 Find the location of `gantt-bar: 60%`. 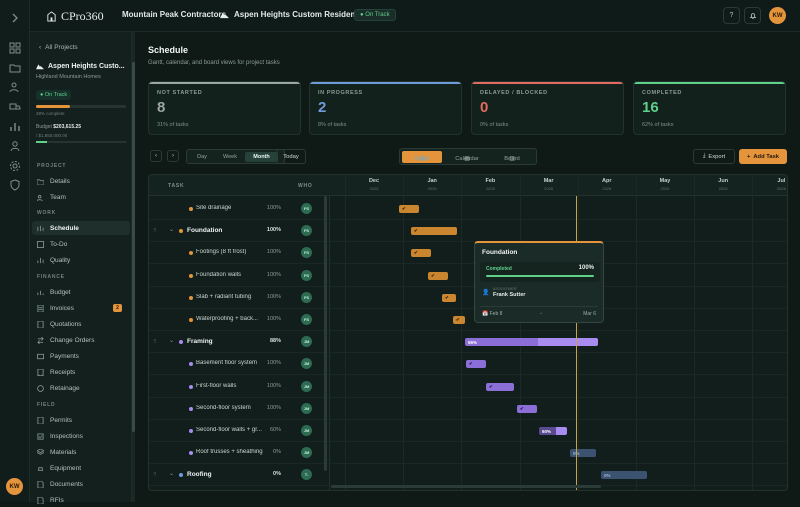

gantt-bar: 60% is located at coordinates (553, 431).